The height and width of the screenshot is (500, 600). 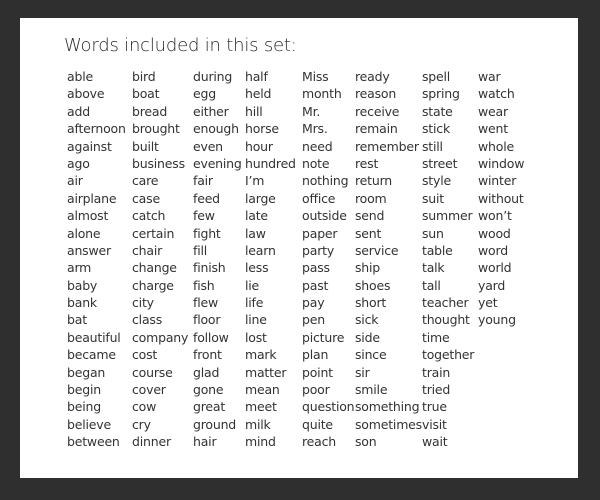 I want to click on word-item: quite, so click(x=317, y=424).